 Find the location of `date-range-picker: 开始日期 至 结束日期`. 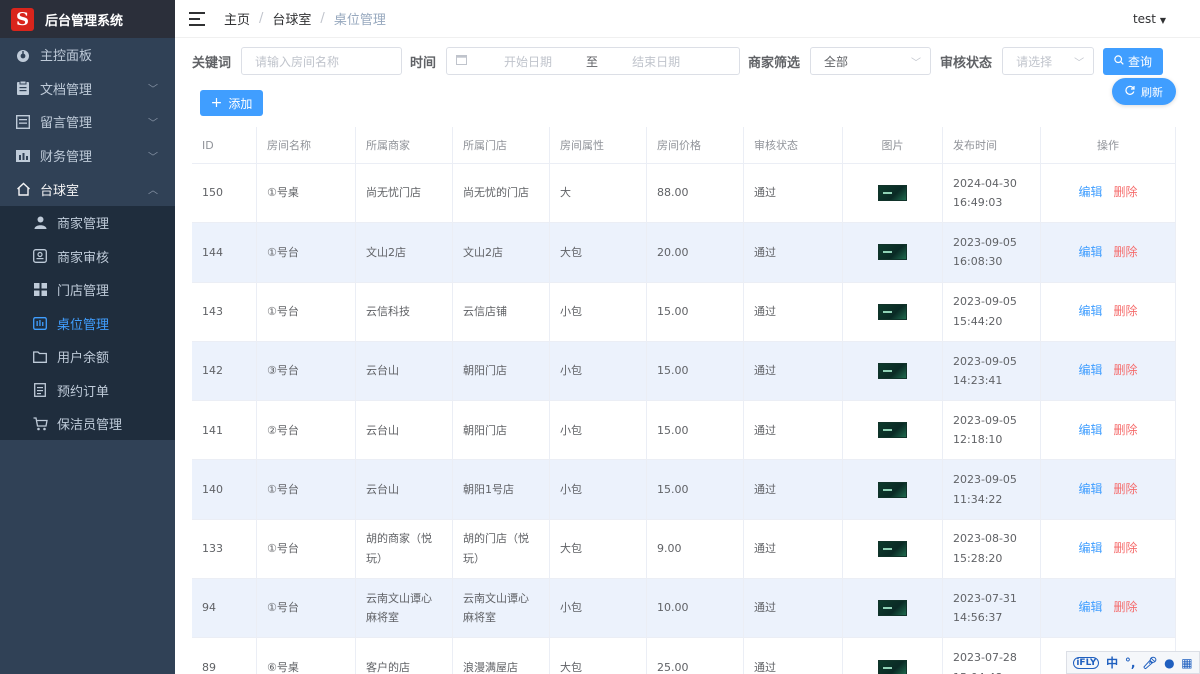

date-range-picker: 开始日期 至 结束日期 is located at coordinates (593, 61).